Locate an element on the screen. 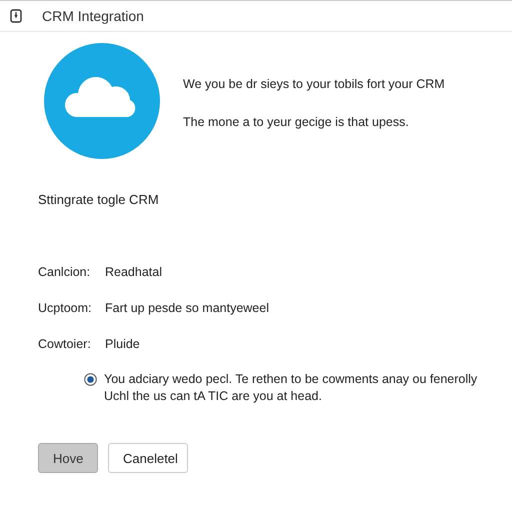 Image resolution: width=512 pixels, height=512 pixels. radio-button is located at coordinates (90, 379).